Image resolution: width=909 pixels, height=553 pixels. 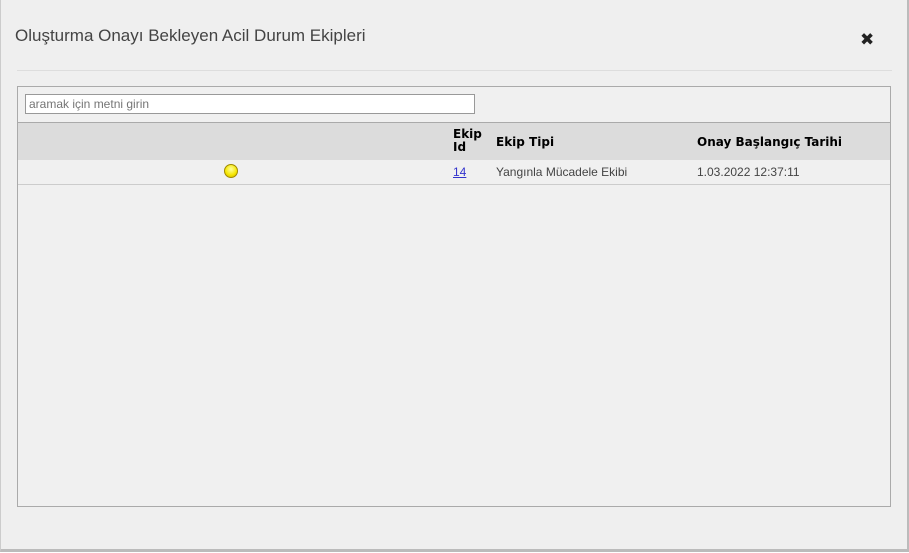 I want to click on column-header-onay-tarihi: Onay Başlangıç Tarihi, so click(x=769, y=142).